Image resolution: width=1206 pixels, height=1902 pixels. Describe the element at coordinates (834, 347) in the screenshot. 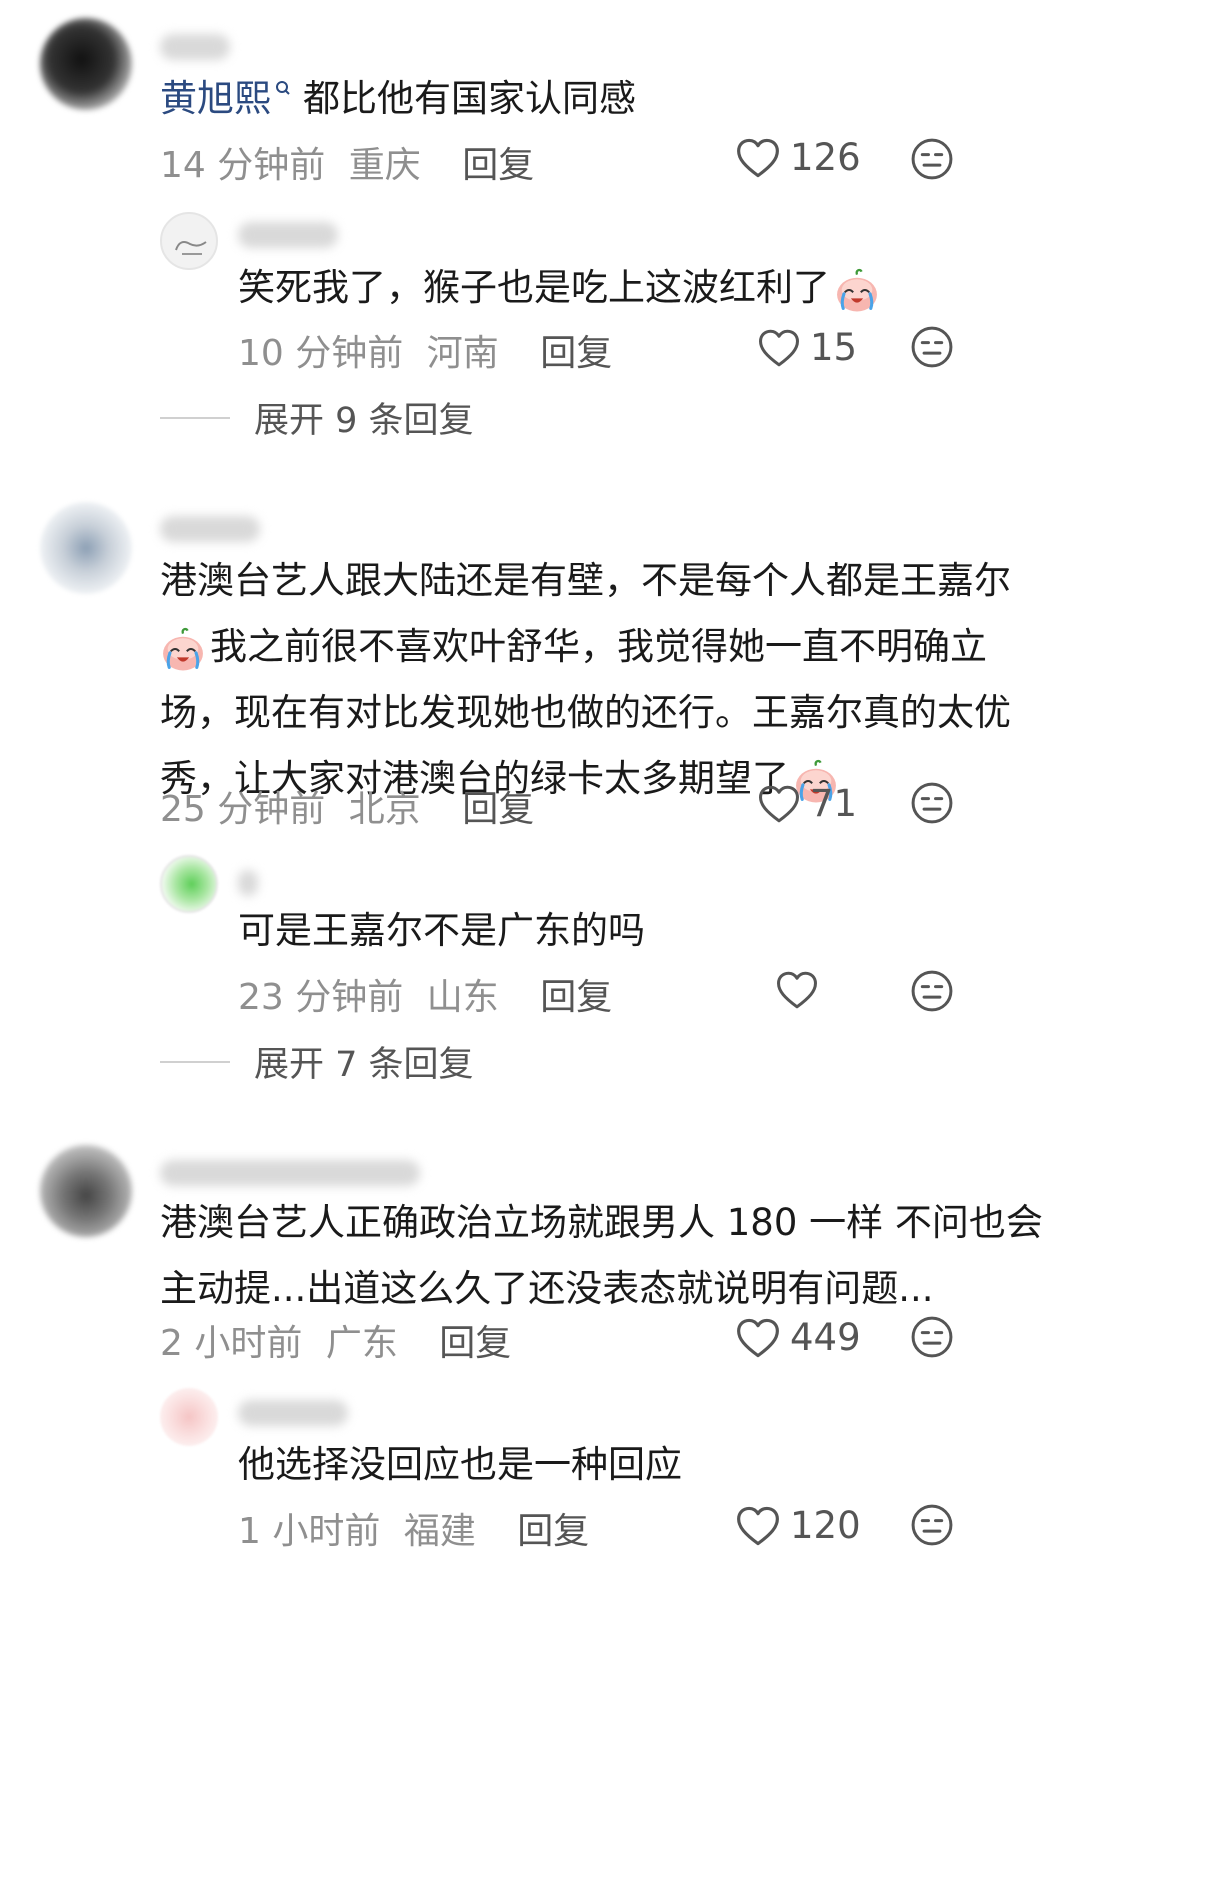

I see `like-count: 15` at that location.